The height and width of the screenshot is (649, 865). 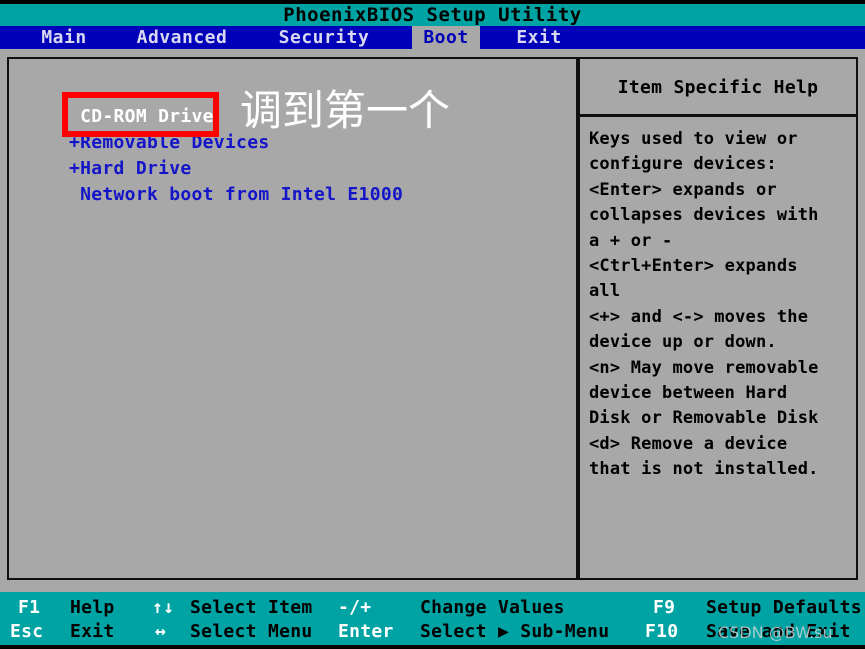 What do you see at coordinates (661, 632) in the screenshot?
I see `status-key: F10` at bounding box center [661, 632].